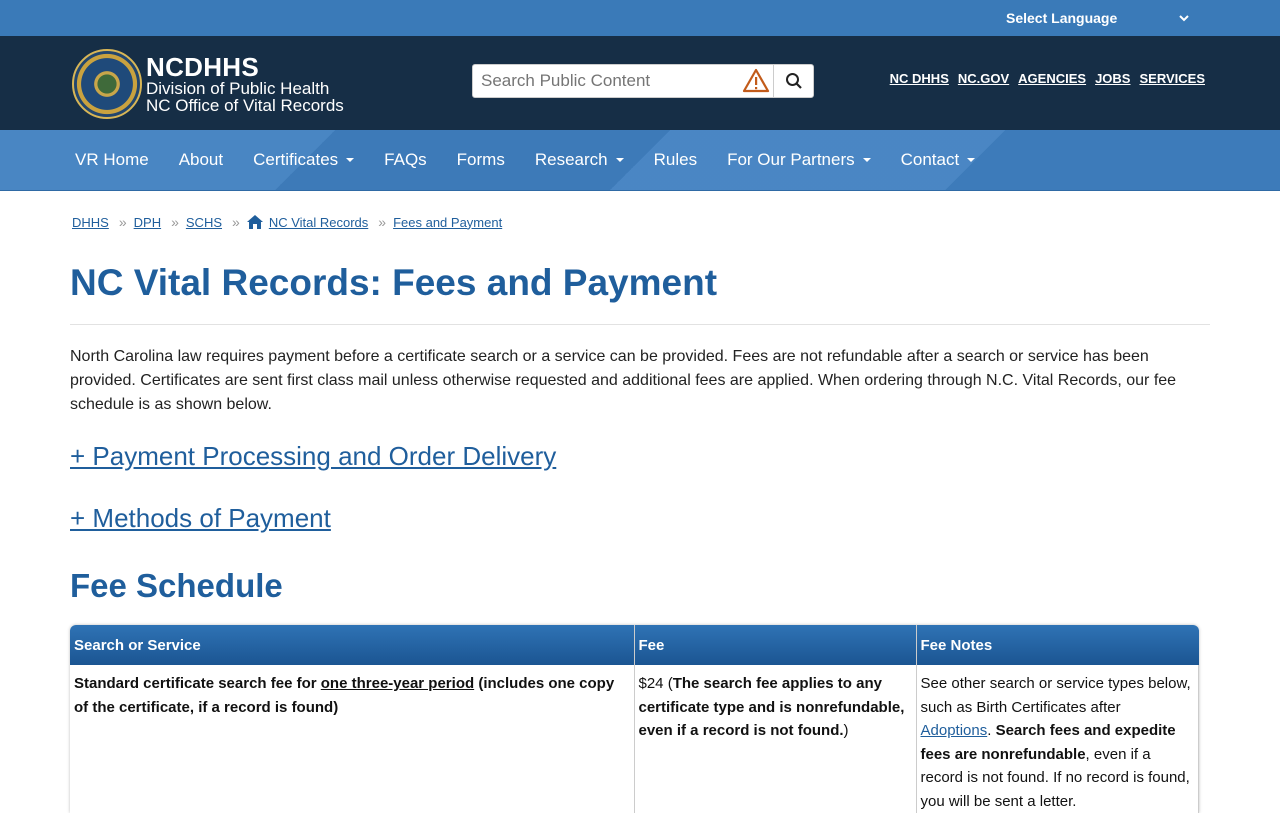 This screenshot has width=1280, height=813. Describe the element at coordinates (983, 78) in the screenshot. I see `top-link-nc-gov: NC.GOV` at that location.